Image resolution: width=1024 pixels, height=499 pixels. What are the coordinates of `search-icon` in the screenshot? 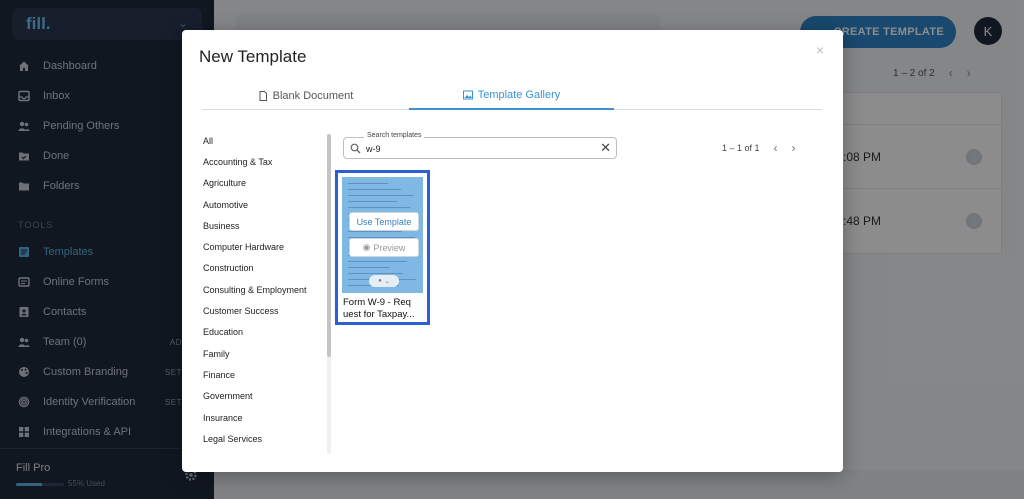 It's located at (355, 148).